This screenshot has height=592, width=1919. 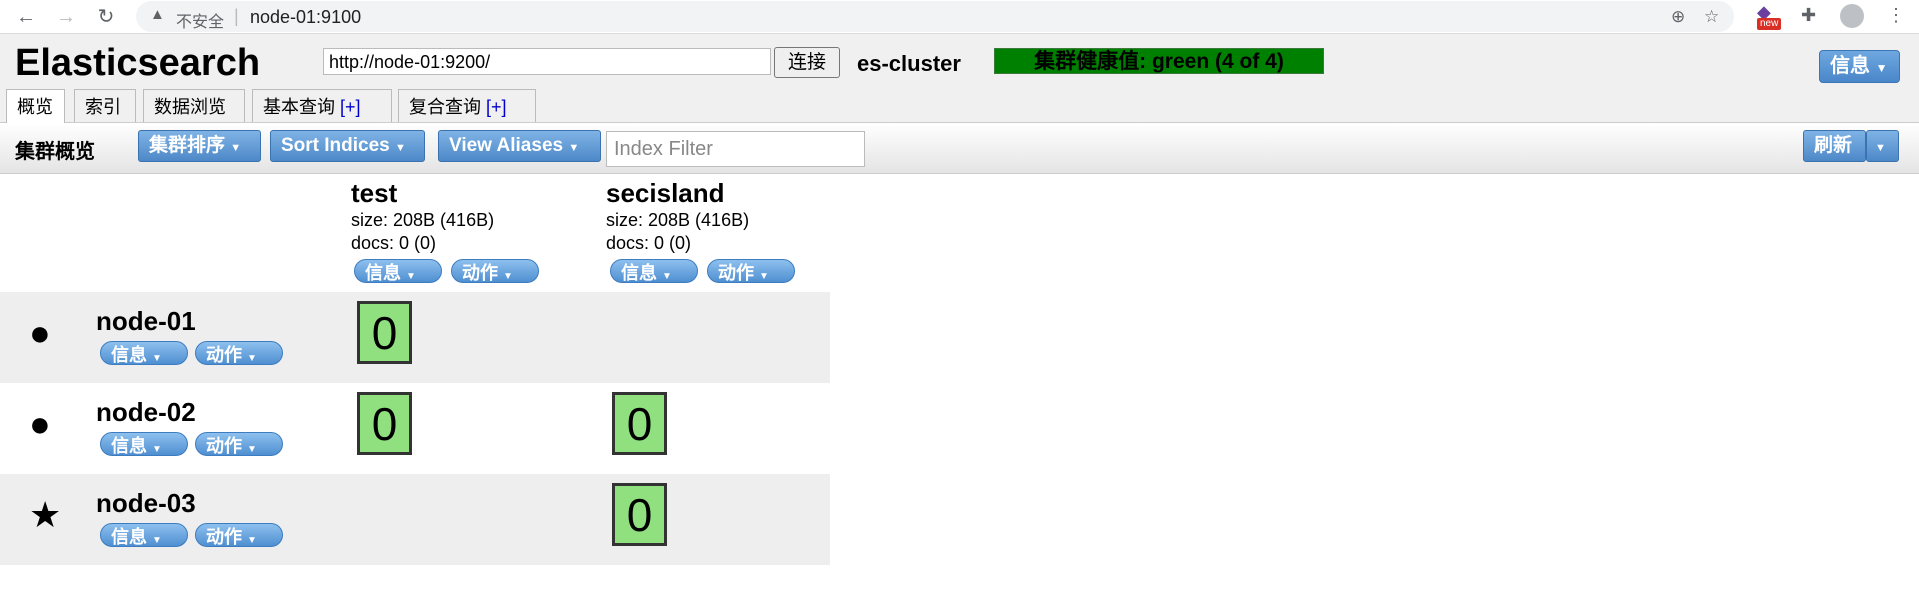 What do you see at coordinates (55, 152) in the screenshot?
I see `toolbar-title: 集群概览` at bounding box center [55, 152].